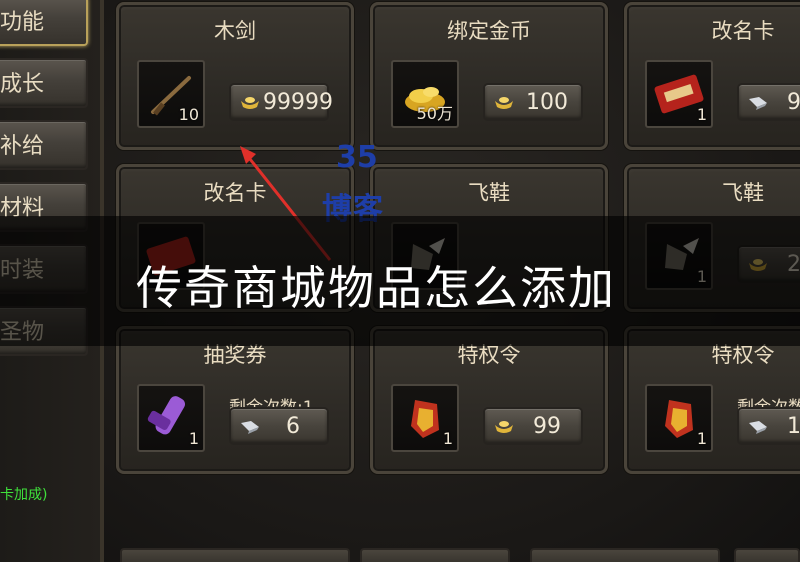 The image size is (800, 562). Describe the element at coordinates (489, 76) in the screenshot. I see `shop-item-card: 绑定金币 50万 100` at that location.